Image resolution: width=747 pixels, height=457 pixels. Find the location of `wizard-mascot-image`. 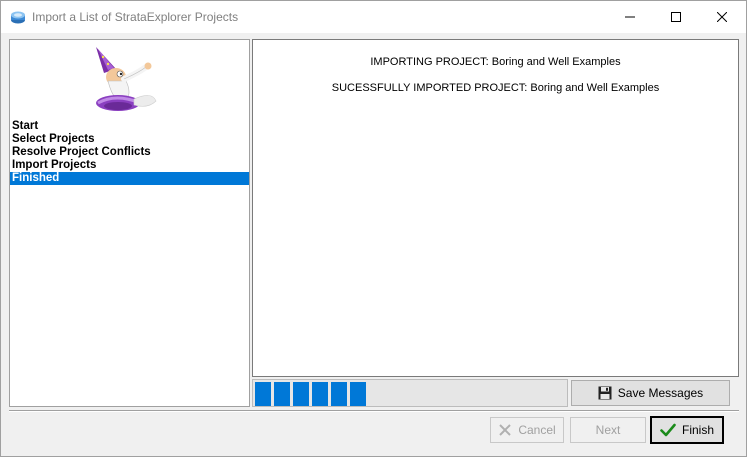

wizard-mascot-image is located at coordinates (124, 79).